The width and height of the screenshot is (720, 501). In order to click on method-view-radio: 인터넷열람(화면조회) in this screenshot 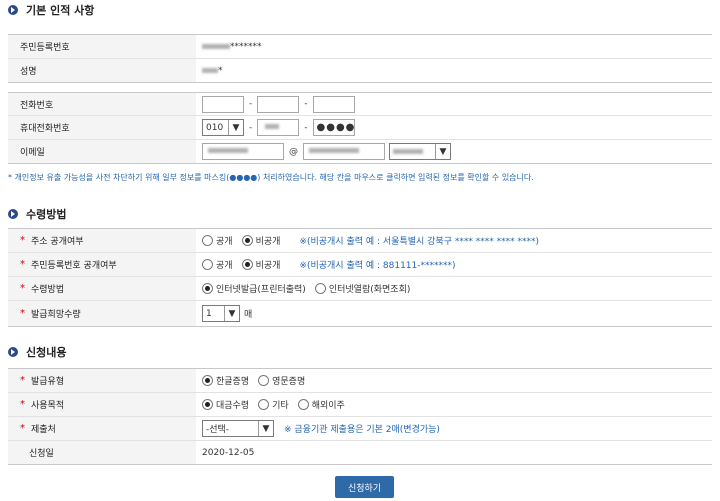, I will do `click(362, 288)`.